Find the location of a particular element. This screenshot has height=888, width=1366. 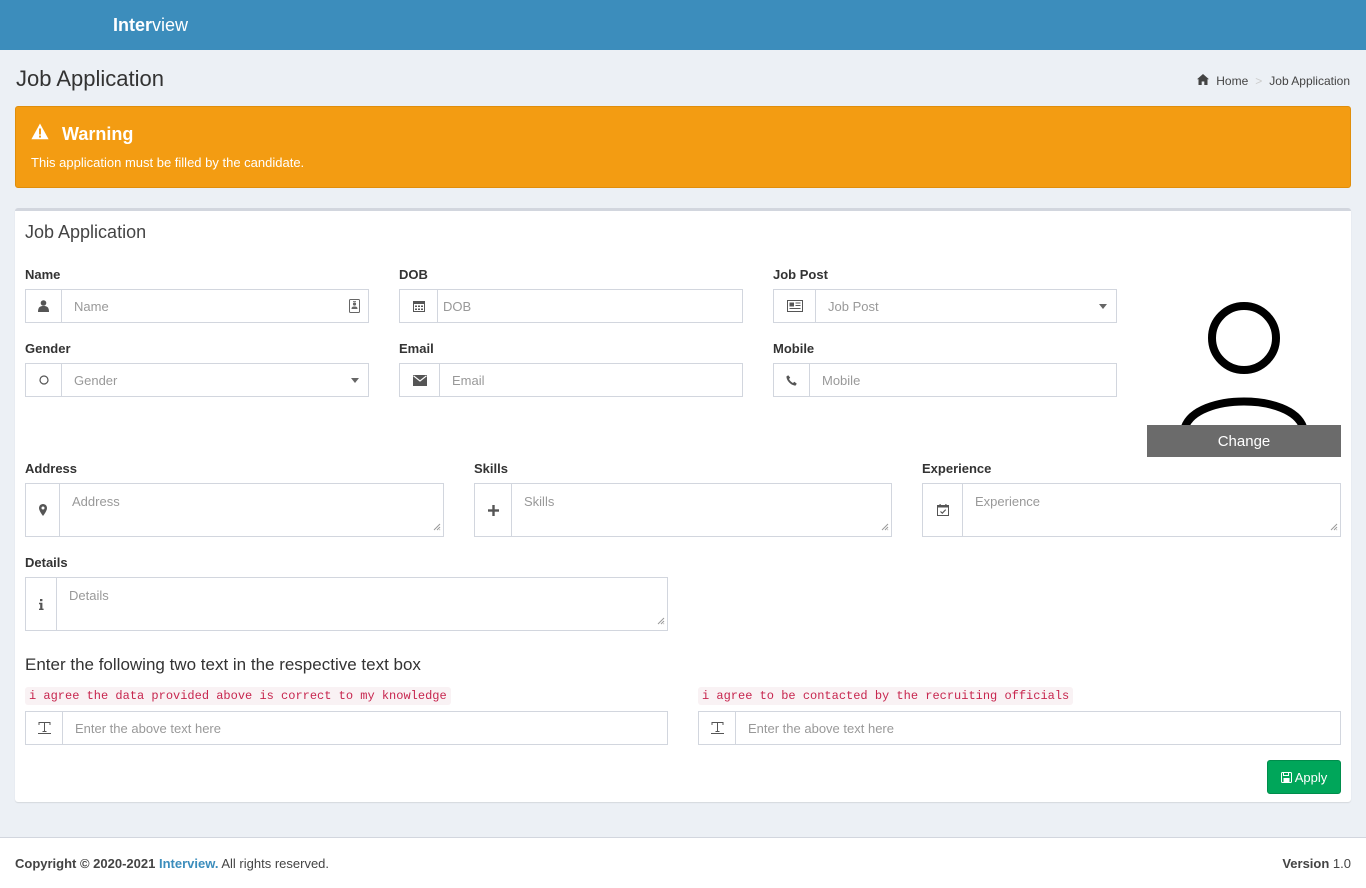

save-icon is located at coordinates (1286, 777).